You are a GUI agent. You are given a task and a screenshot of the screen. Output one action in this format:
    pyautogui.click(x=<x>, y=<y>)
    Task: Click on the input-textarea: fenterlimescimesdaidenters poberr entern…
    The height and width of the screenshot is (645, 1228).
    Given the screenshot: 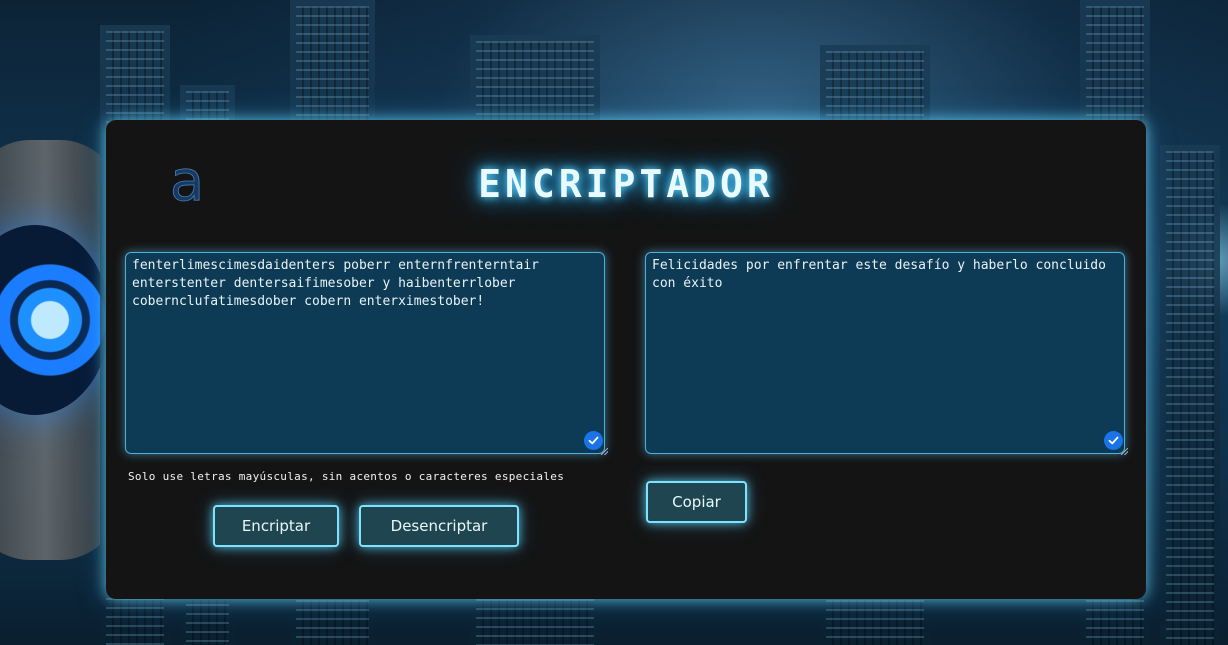 What is the action you would take?
    pyautogui.click(x=365, y=353)
    